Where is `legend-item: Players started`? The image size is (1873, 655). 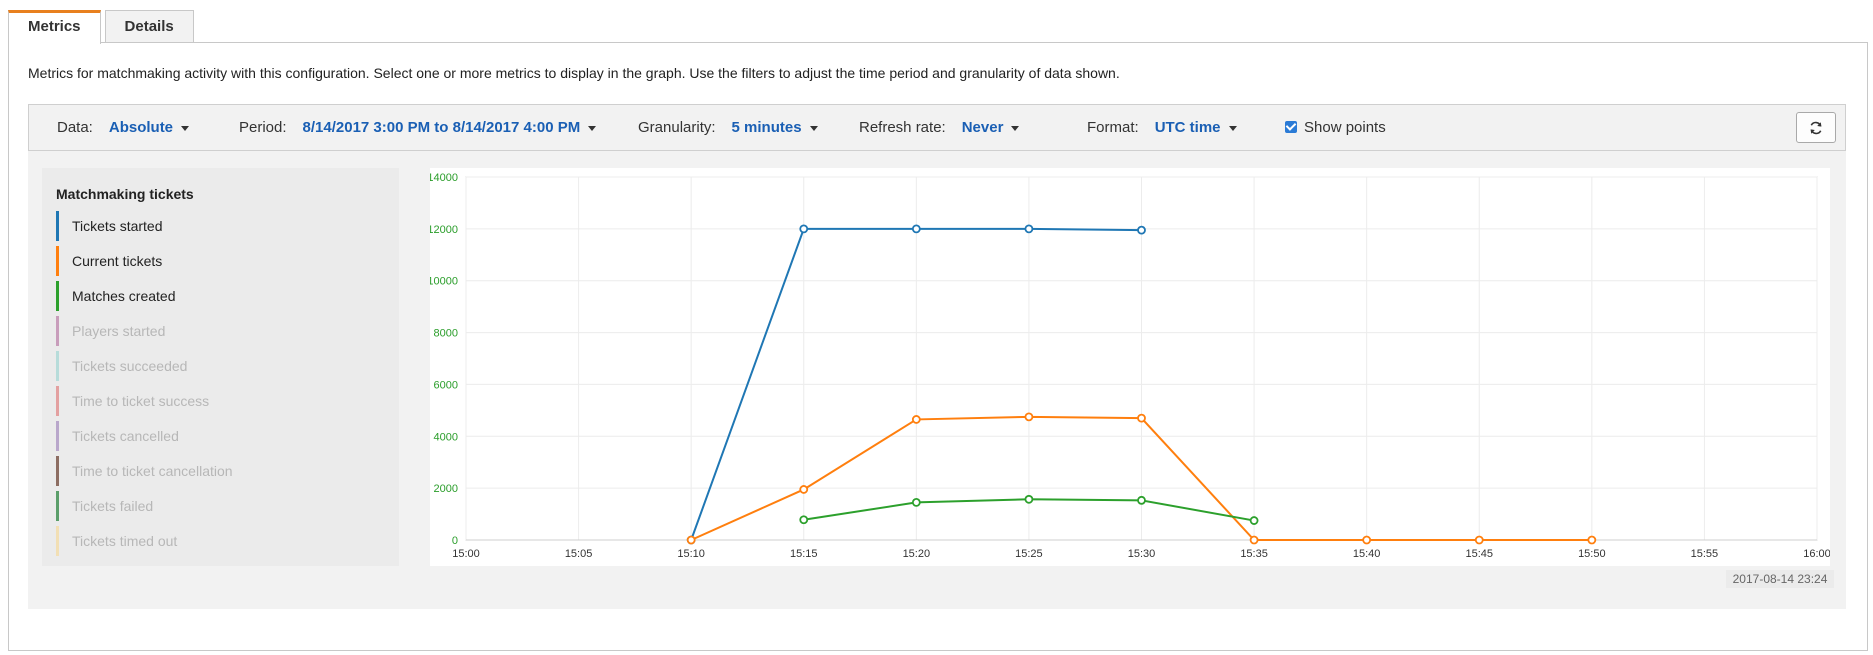 legend-item: Players started is located at coordinates (221, 331).